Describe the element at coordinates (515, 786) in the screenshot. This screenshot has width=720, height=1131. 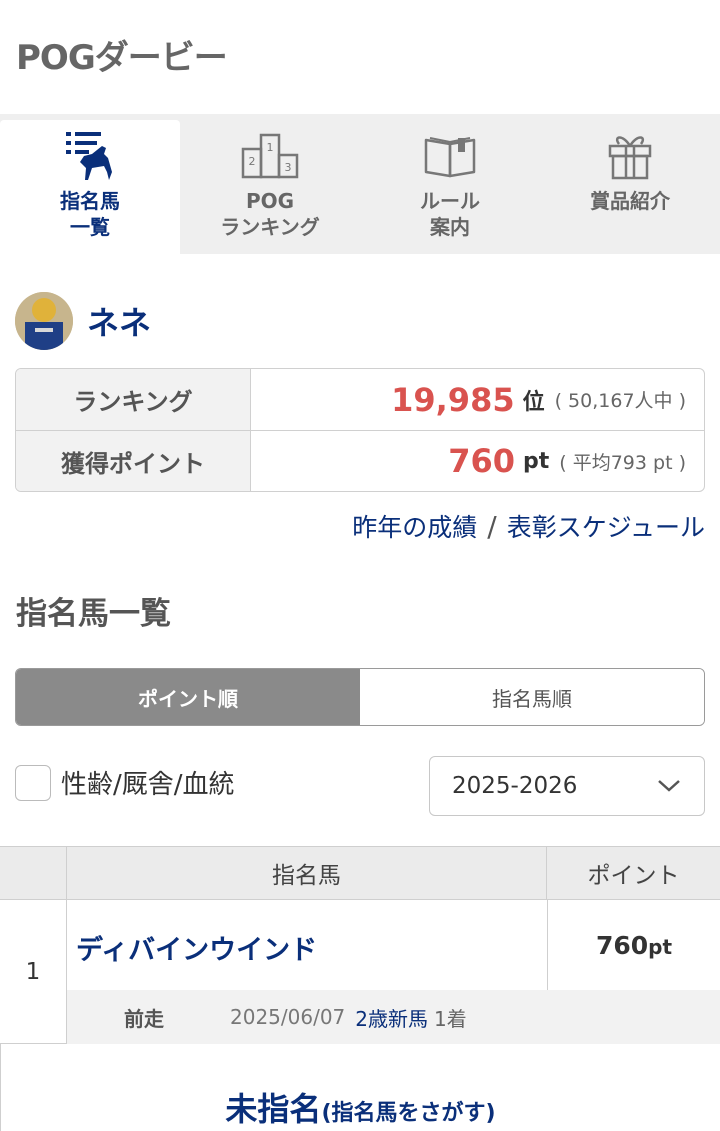
I see `season-value: 2025-2026` at that location.